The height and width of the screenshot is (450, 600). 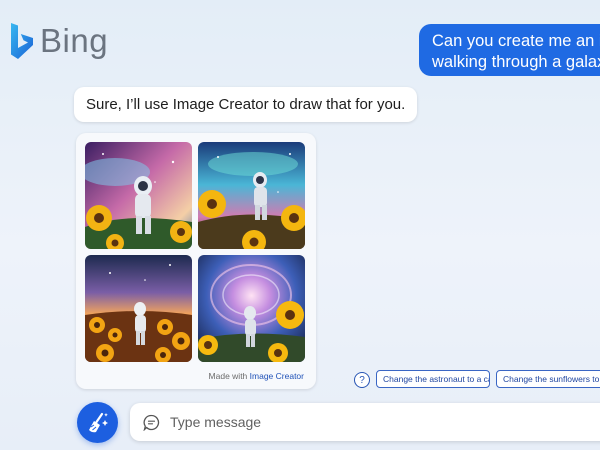 What do you see at coordinates (277, 376) in the screenshot?
I see `image-creator-link: Image Creator` at bounding box center [277, 376].